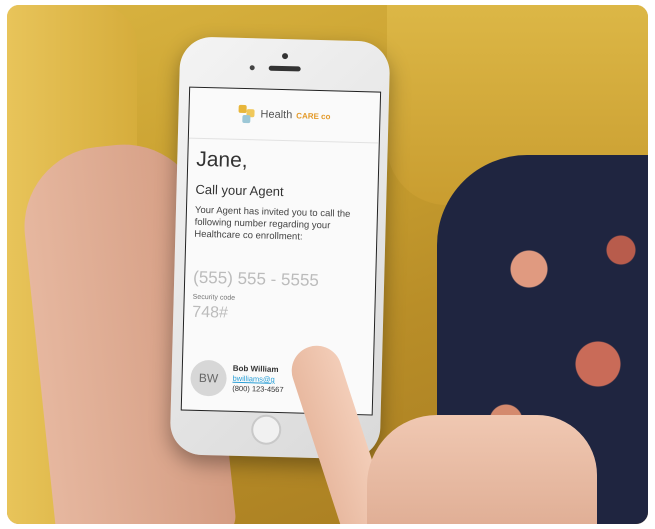 Image resolution: width=655 pixels, height=529 pixels. Describe the element at coordinates (209, 378) in the screenshot. I see `avatar: BW` at that location.